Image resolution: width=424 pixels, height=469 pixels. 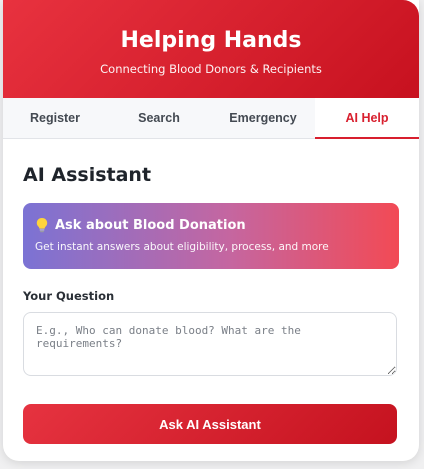 I want to click on info-banner-title: Ask about Blood Donation, so click(x=150, y=225).